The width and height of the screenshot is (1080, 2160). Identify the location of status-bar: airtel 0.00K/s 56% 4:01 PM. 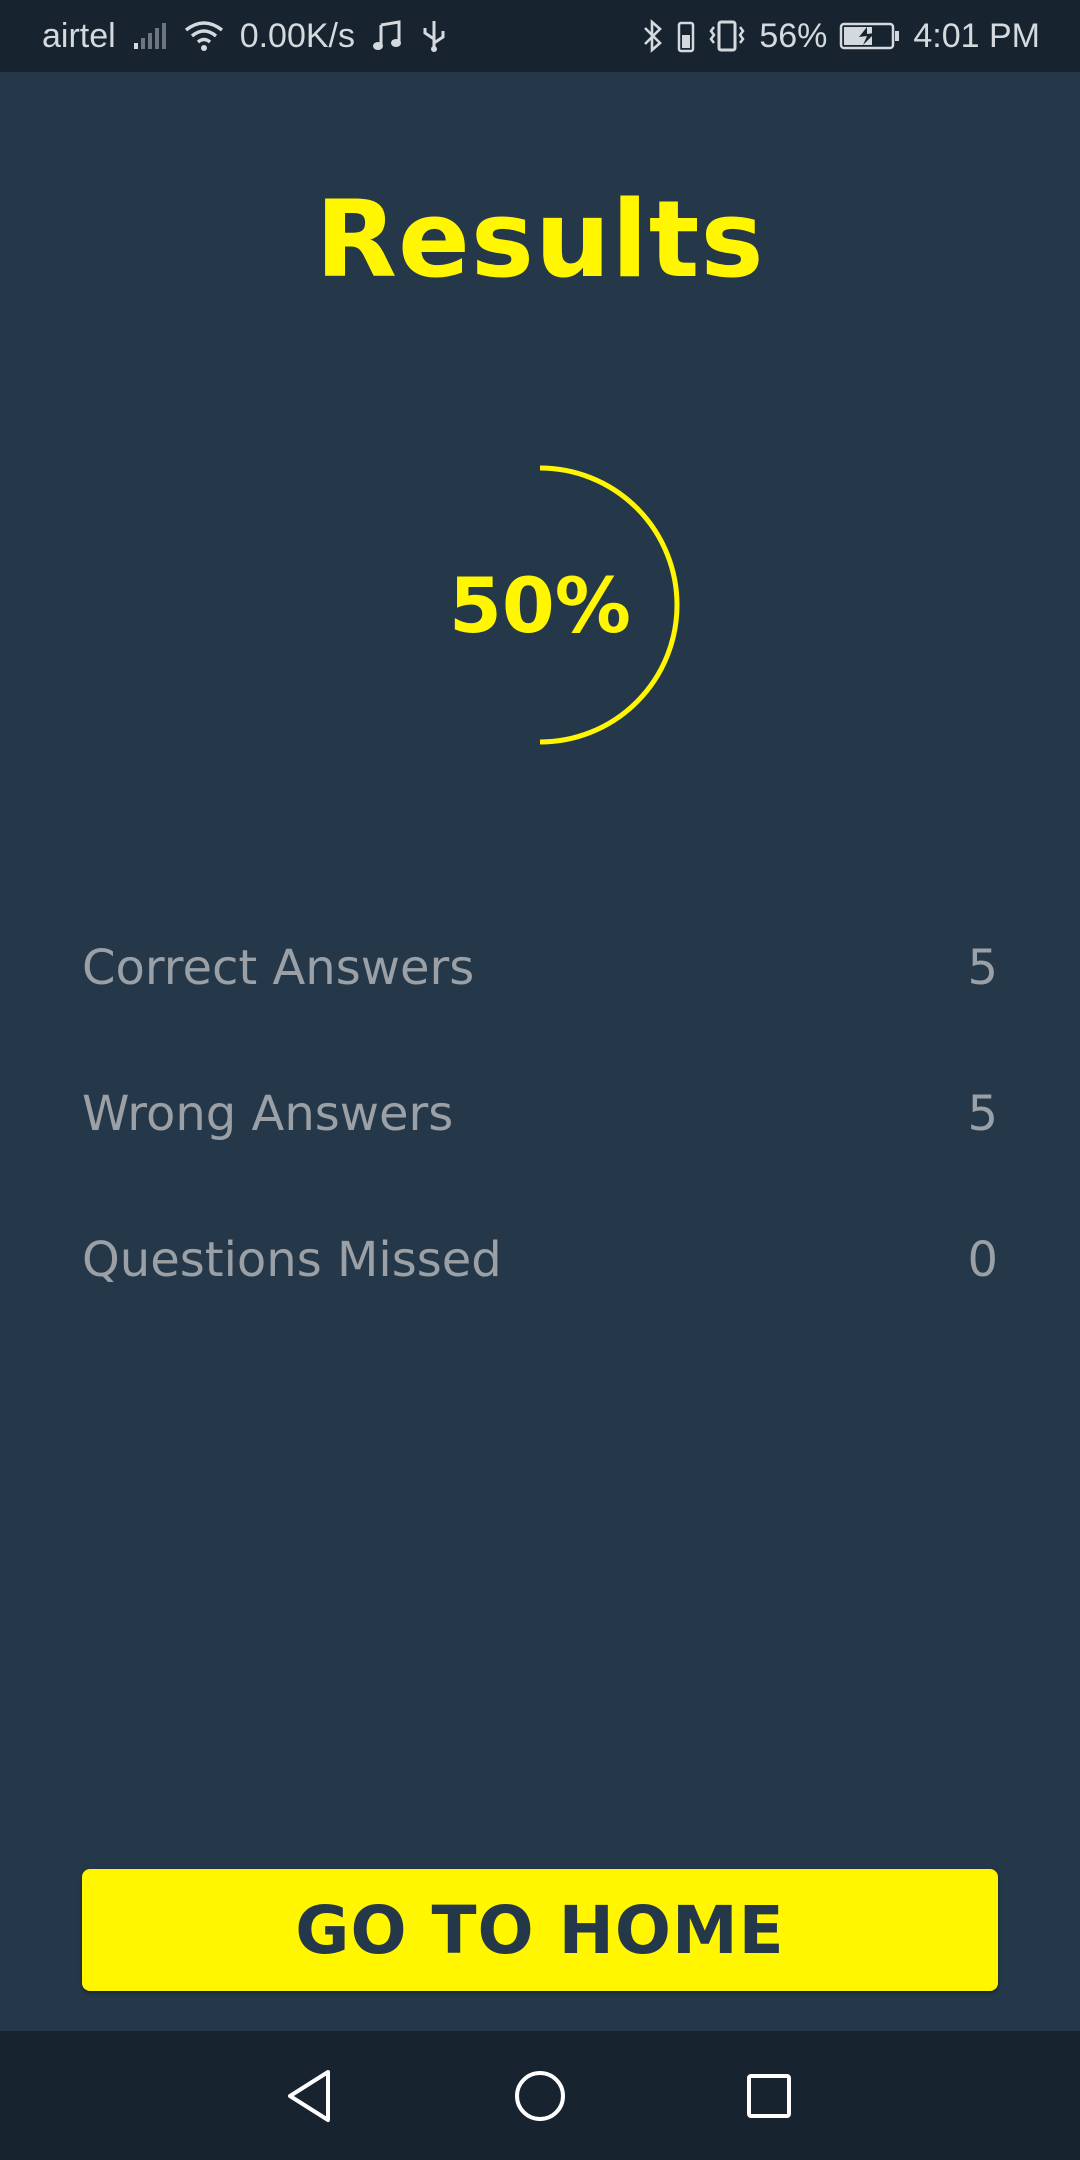
(540, 36).